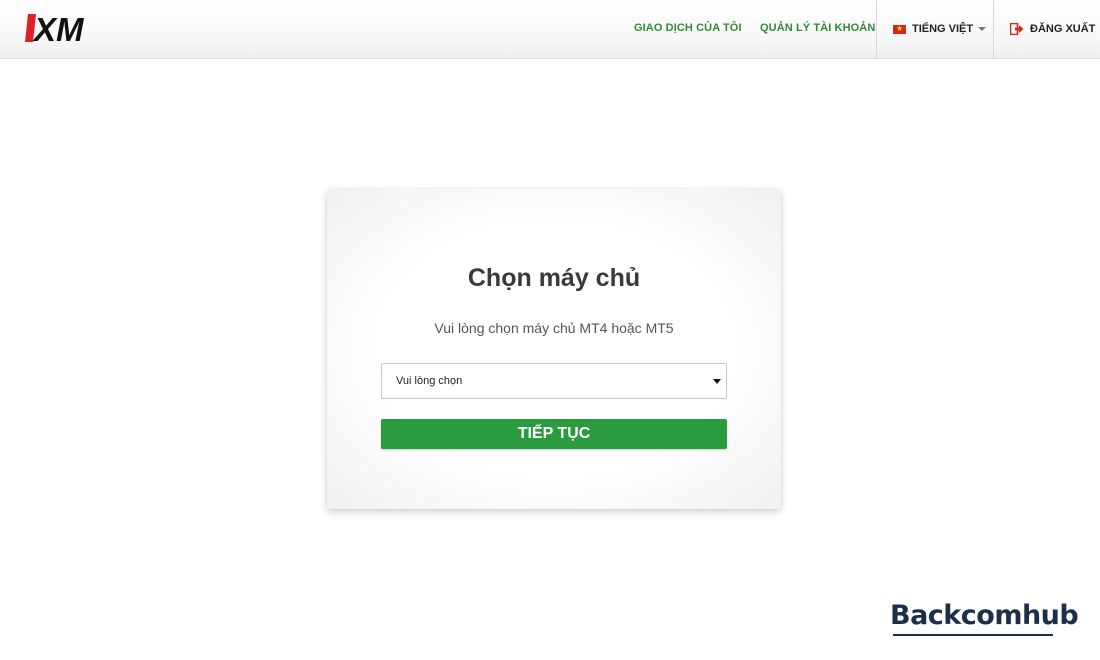  Describe the element at coordinates (429, 381) in the screenshot. I see `server-select-value: Vui lòng chọn` at that location.